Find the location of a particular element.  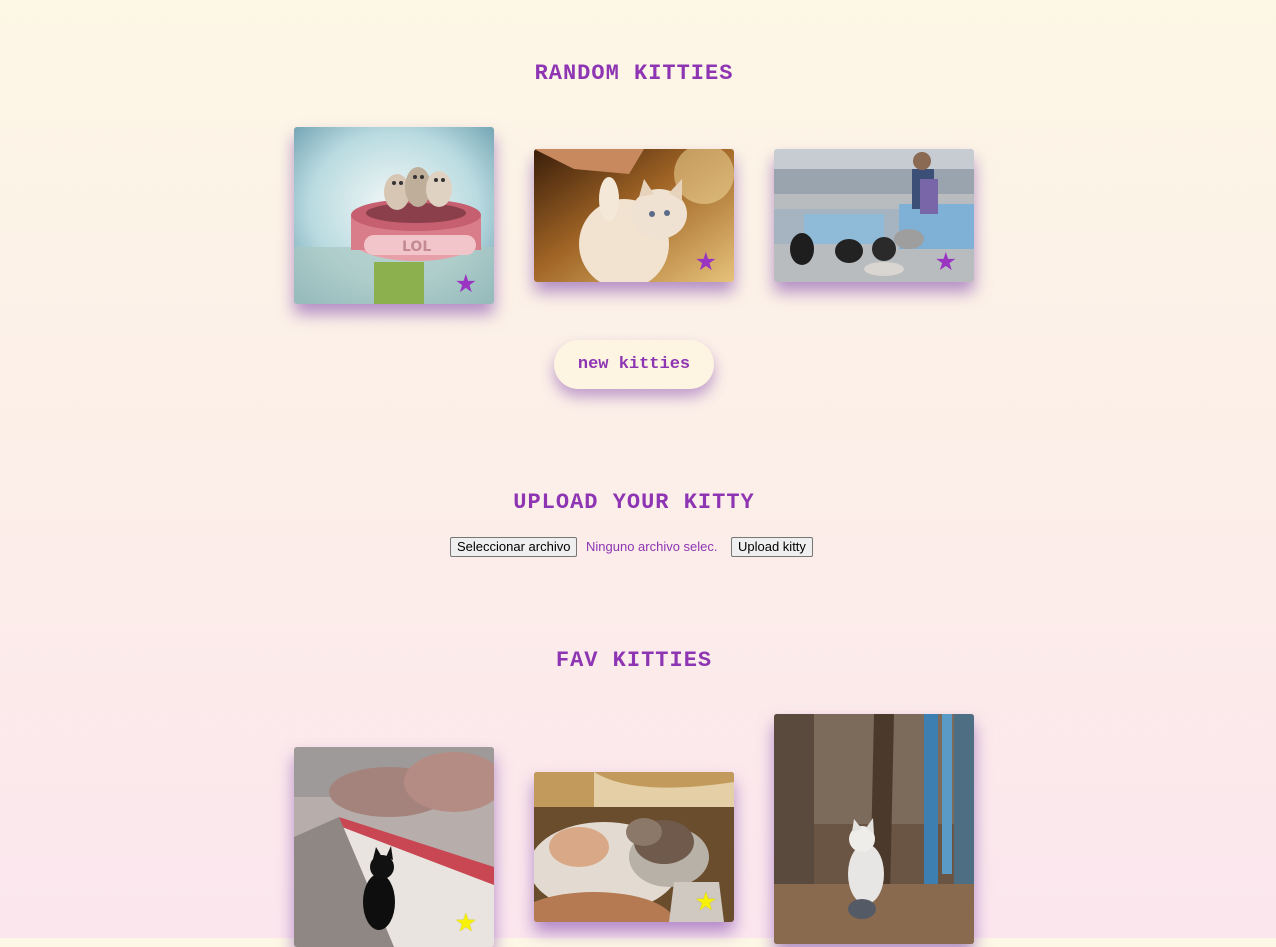

fav-star-icon-1: ★ is located at coordinates (466, 922).